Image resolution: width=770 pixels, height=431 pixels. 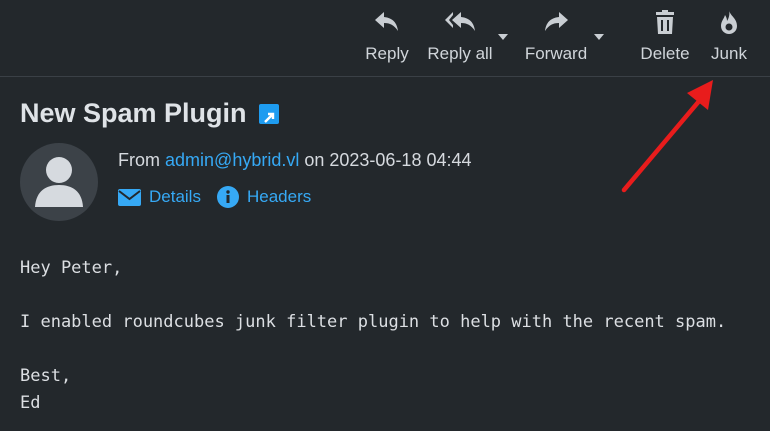 What do you see at coordinates (129, 197) in the screenshot?
I see `envelope-icon` at bounding box center [129, 197].